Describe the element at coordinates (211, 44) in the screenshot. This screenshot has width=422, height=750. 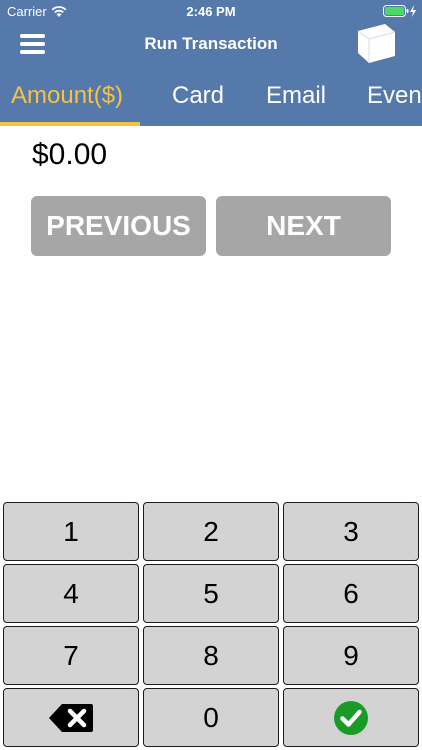
I see `navbar: Run Transaction` at that location.